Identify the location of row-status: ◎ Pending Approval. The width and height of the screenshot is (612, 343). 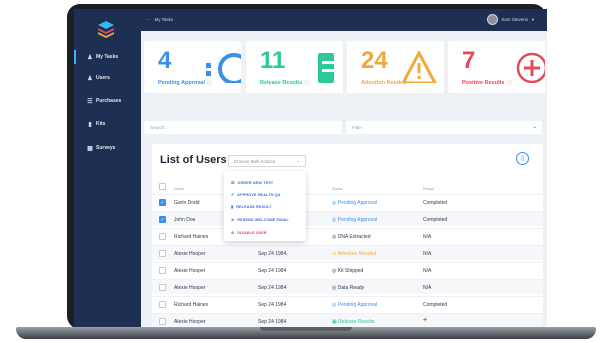
(354, 220).